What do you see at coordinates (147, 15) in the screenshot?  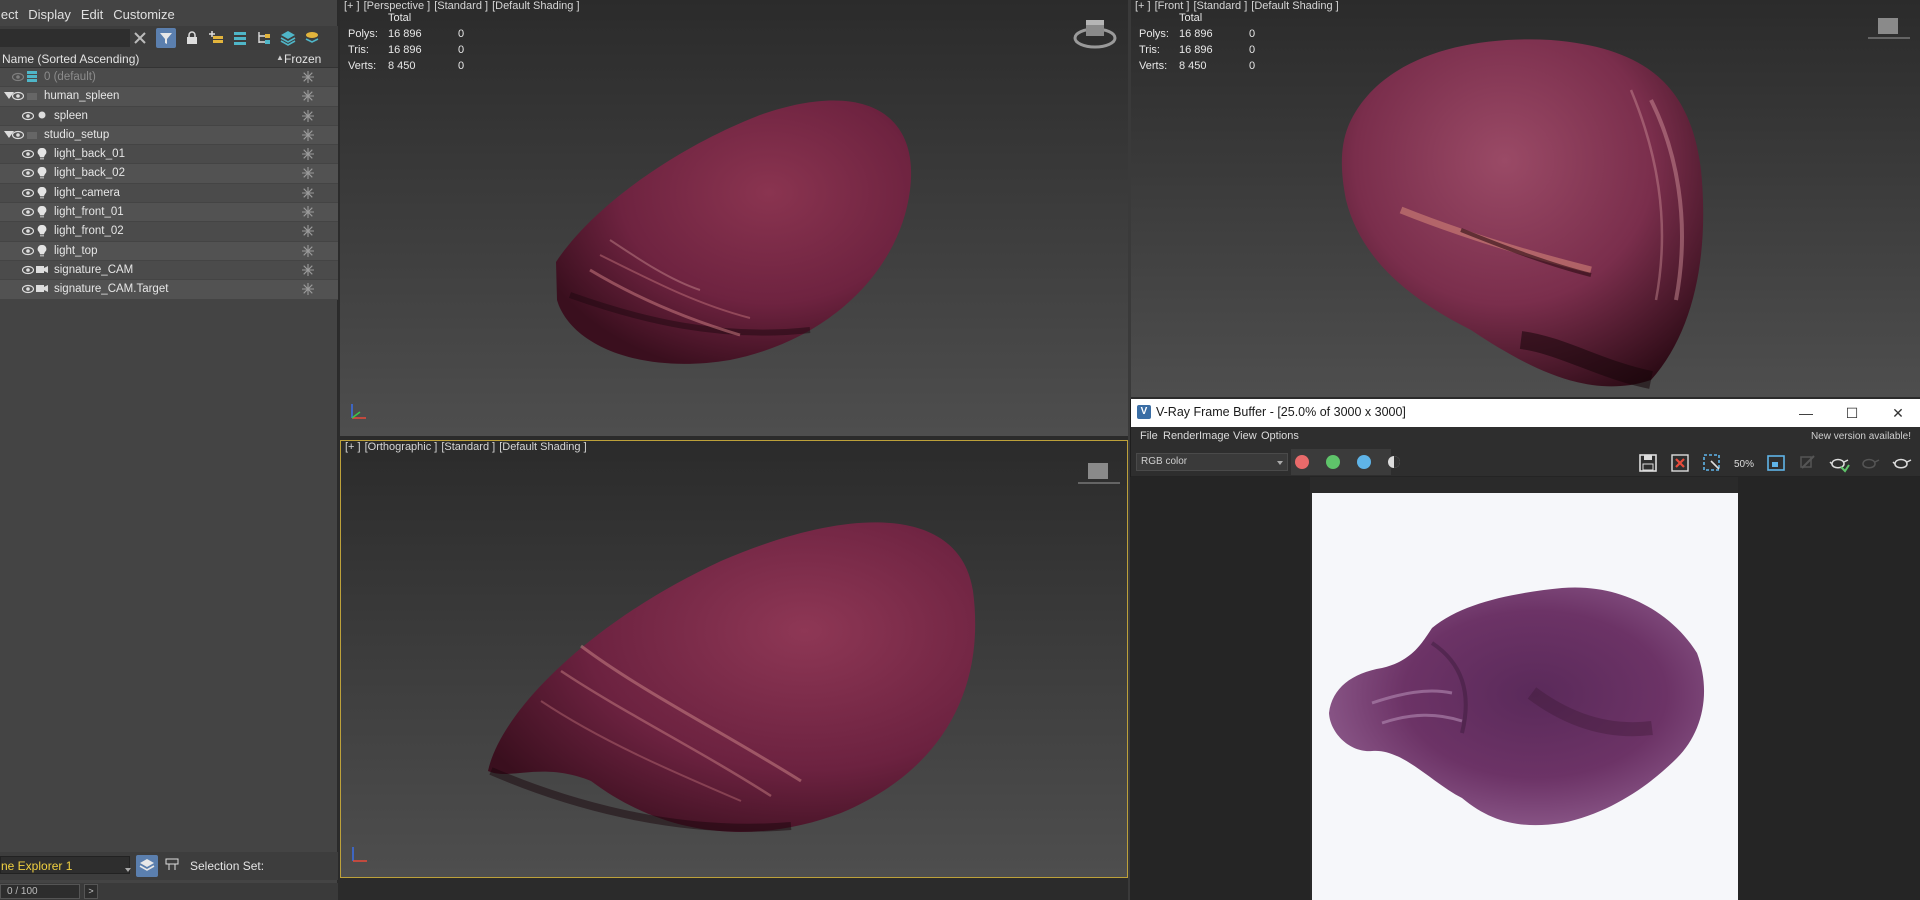 I see `menu-customize: Customize` at bounding box center [147, 15].